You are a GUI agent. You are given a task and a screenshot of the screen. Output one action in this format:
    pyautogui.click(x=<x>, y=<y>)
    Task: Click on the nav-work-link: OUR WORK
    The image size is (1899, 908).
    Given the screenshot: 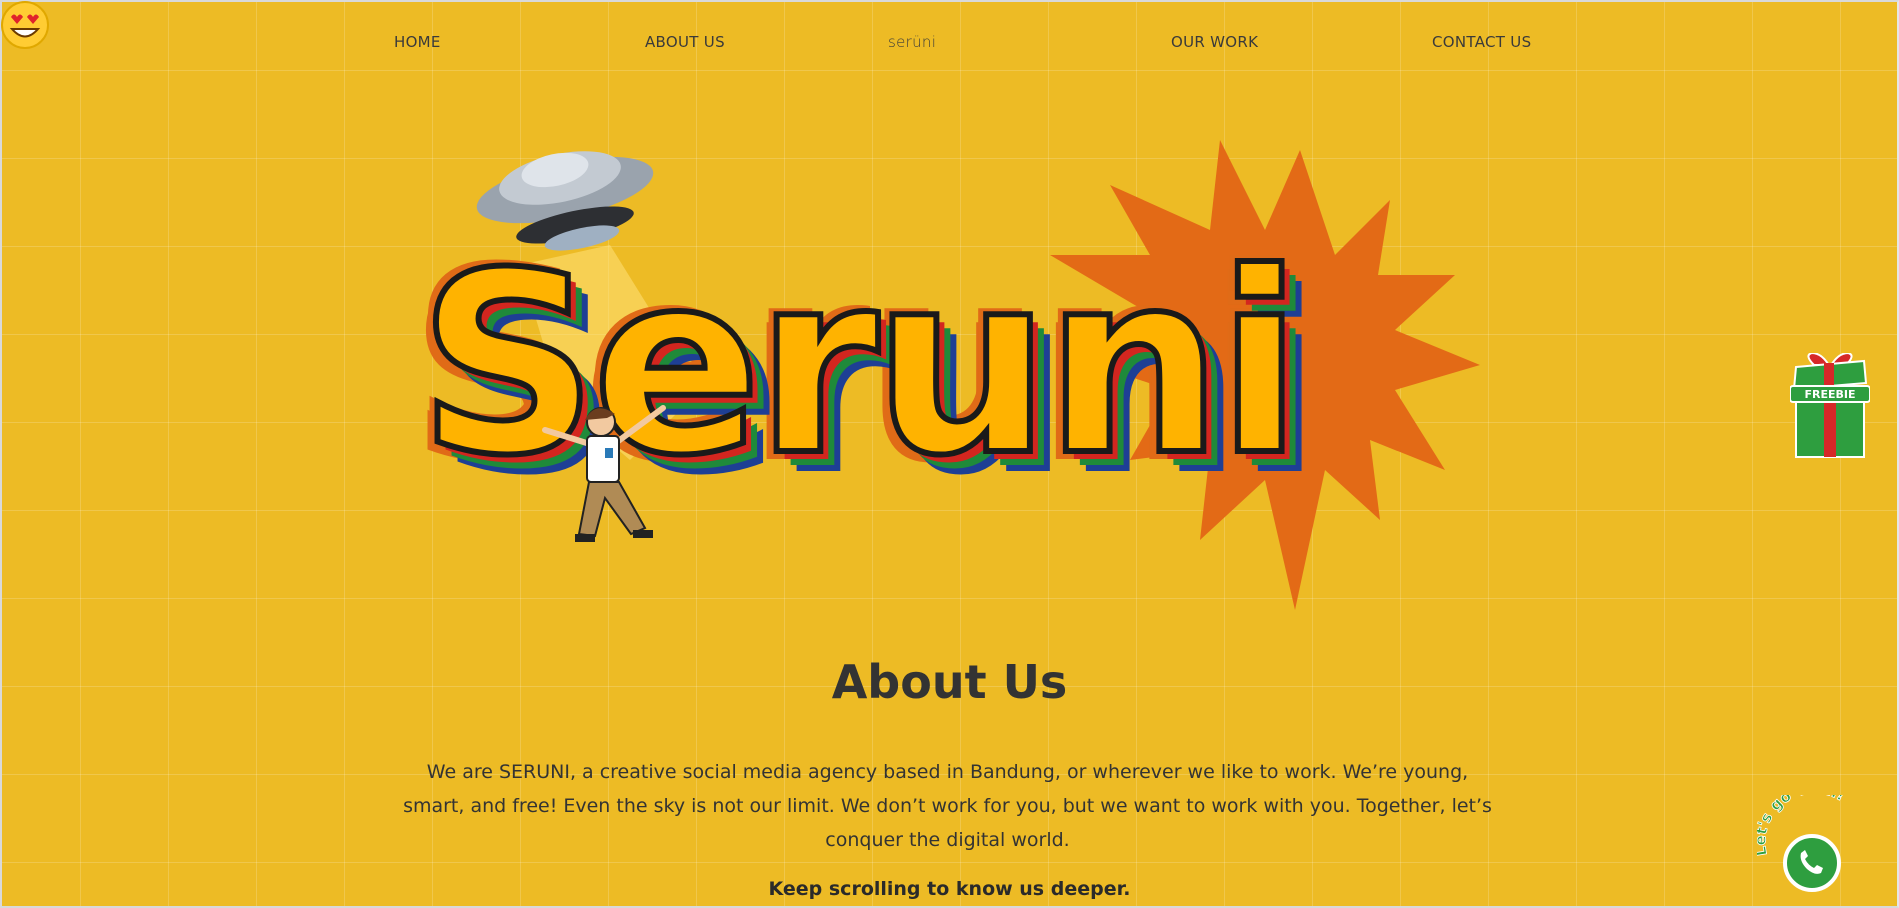 What is the action you would take?
    pyautogui.click(x=1214, y=42)
    